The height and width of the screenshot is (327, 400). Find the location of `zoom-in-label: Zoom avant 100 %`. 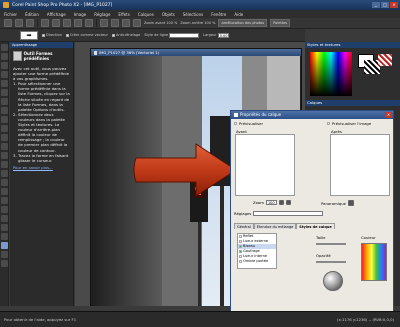

zoom-in-label: Zoom avant 100 % is located at coordinates (160, 23).